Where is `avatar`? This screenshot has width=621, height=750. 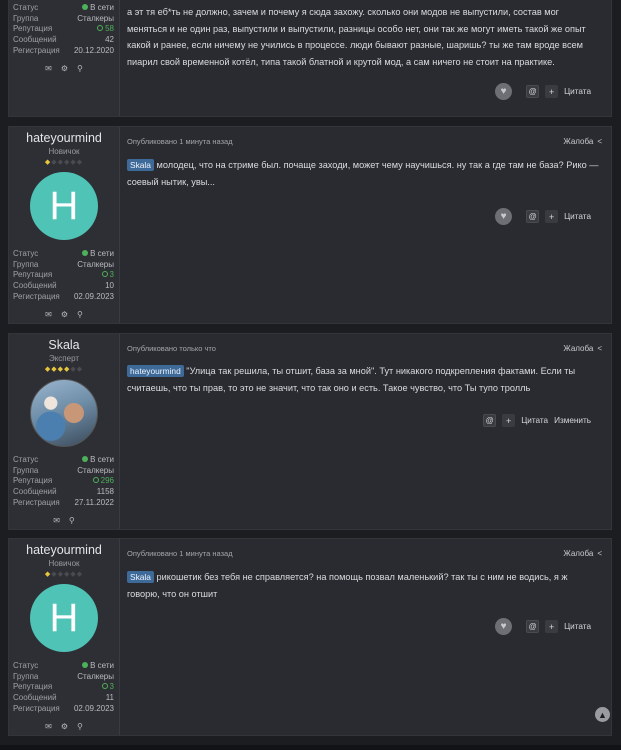 avatar is located at coordinates (64, 413).